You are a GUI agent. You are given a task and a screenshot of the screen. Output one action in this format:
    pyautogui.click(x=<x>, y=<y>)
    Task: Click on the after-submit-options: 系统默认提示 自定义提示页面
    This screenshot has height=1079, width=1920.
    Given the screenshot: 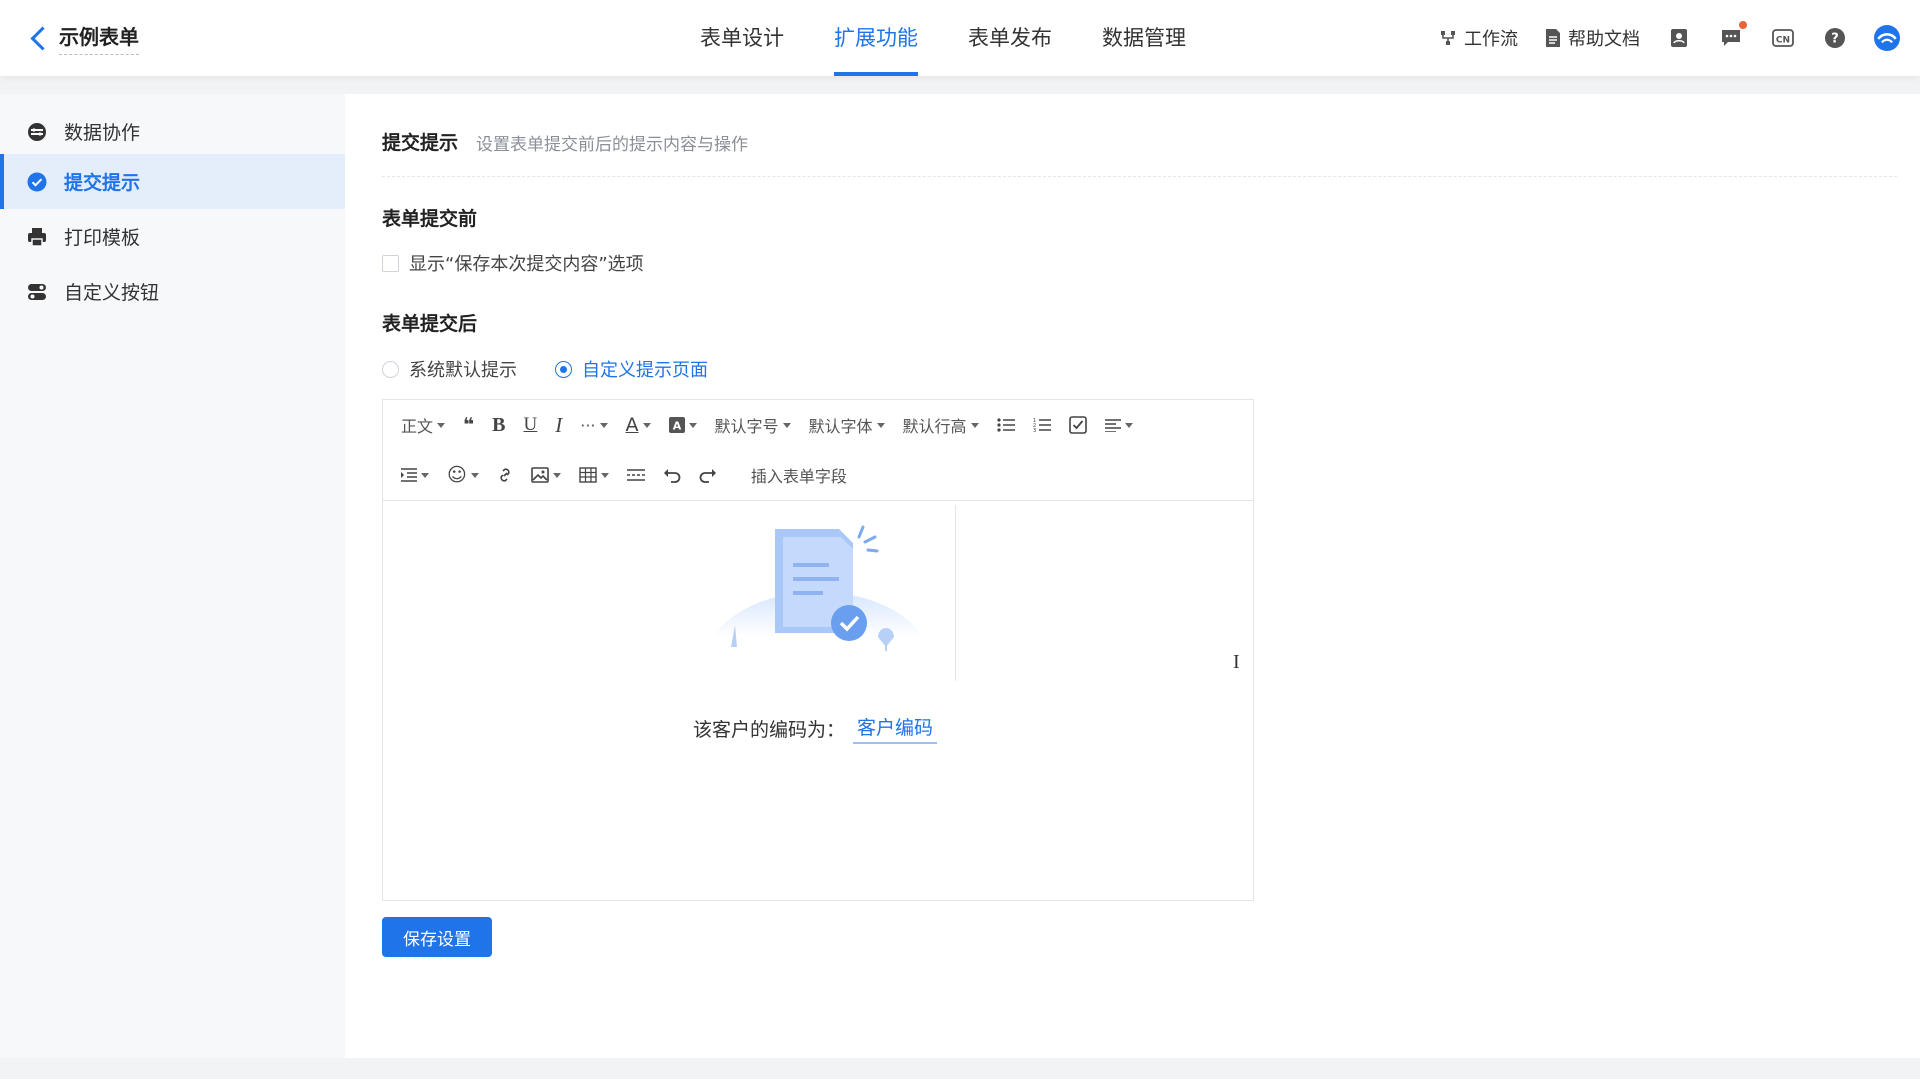 What is the action you would take?
    pyautogui.click(x=564, y=369)
    